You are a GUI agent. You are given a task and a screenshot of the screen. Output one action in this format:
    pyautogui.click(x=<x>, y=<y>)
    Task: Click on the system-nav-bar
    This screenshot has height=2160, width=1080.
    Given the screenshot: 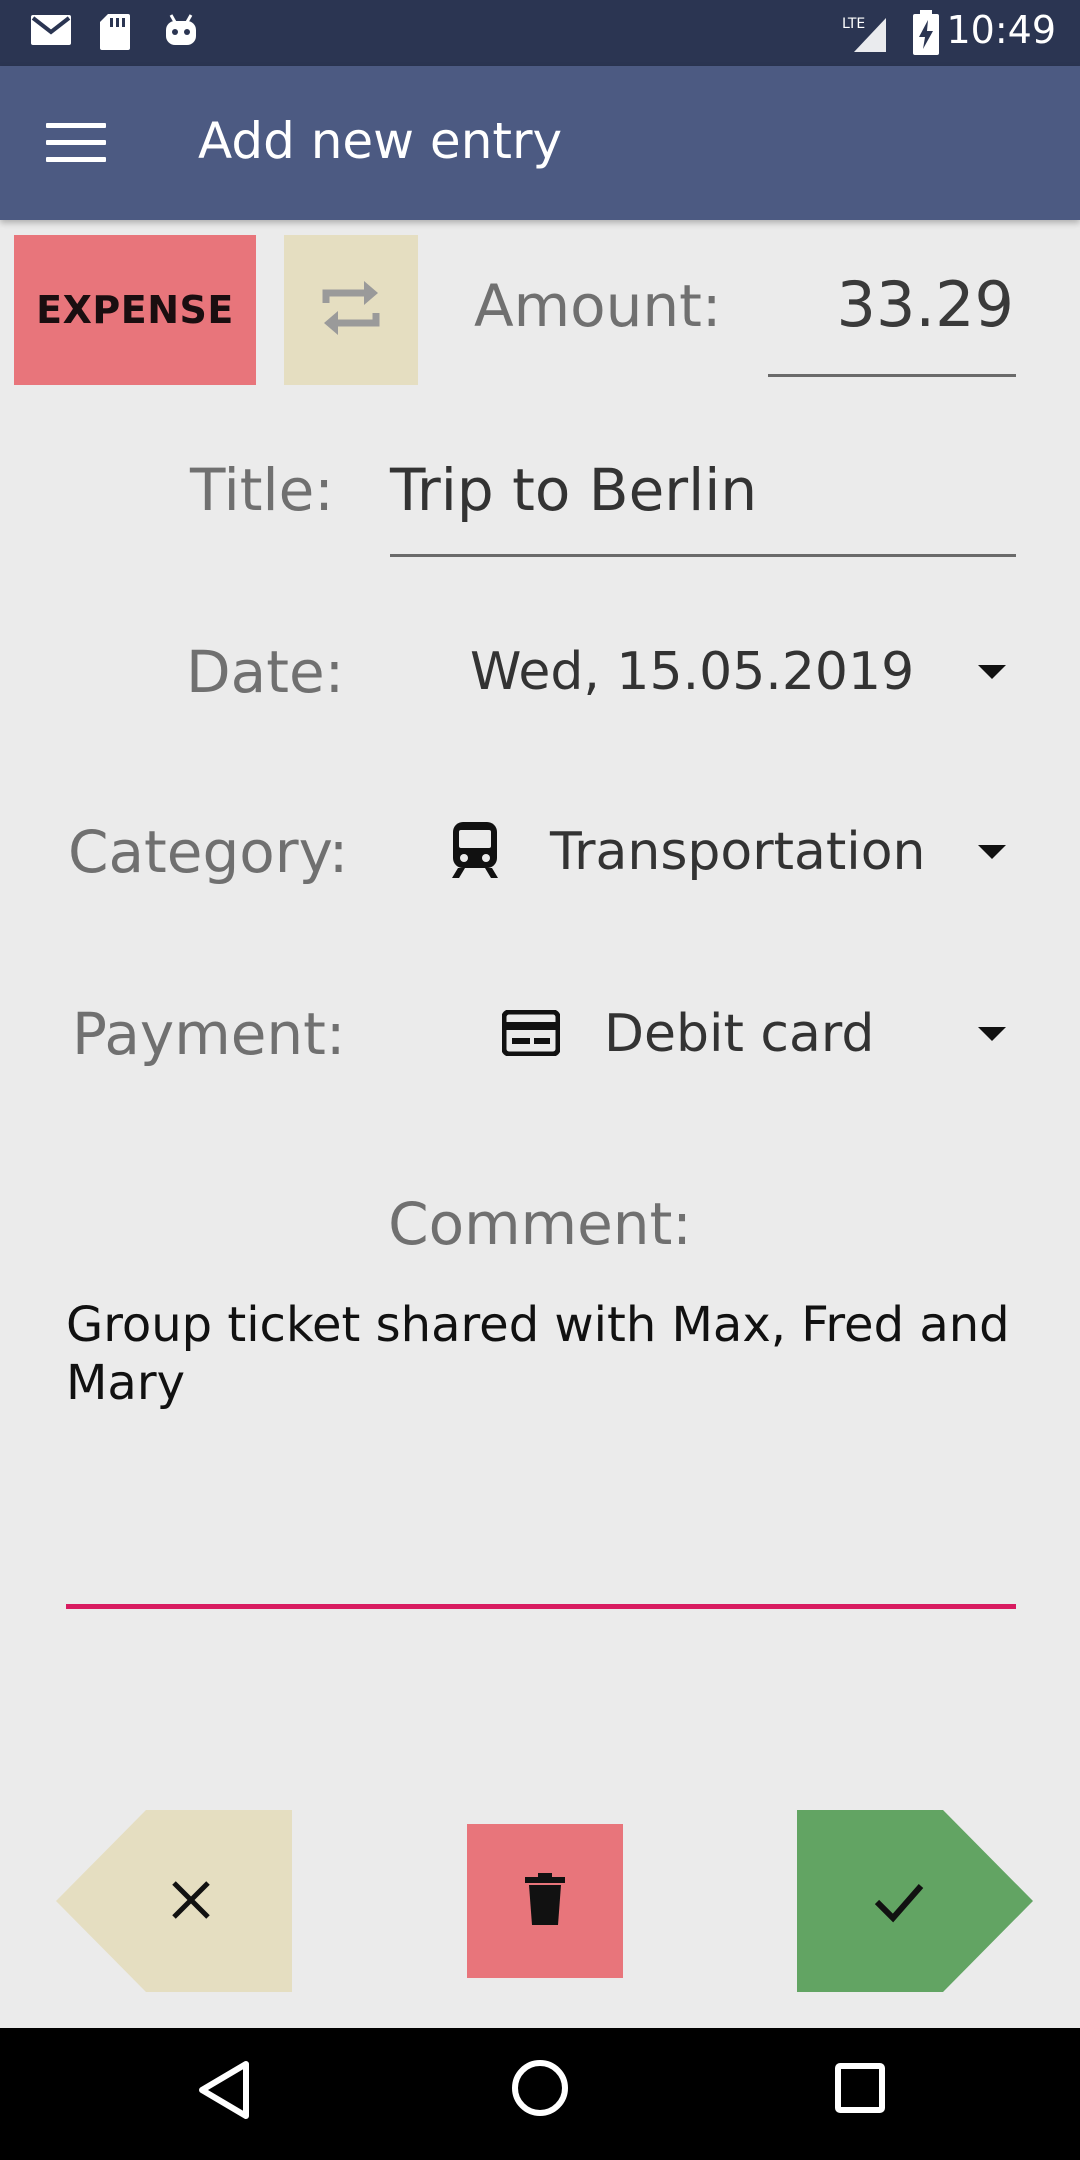 What is the action you would take?
    pyautogui.click(x=540, y=2094)
    